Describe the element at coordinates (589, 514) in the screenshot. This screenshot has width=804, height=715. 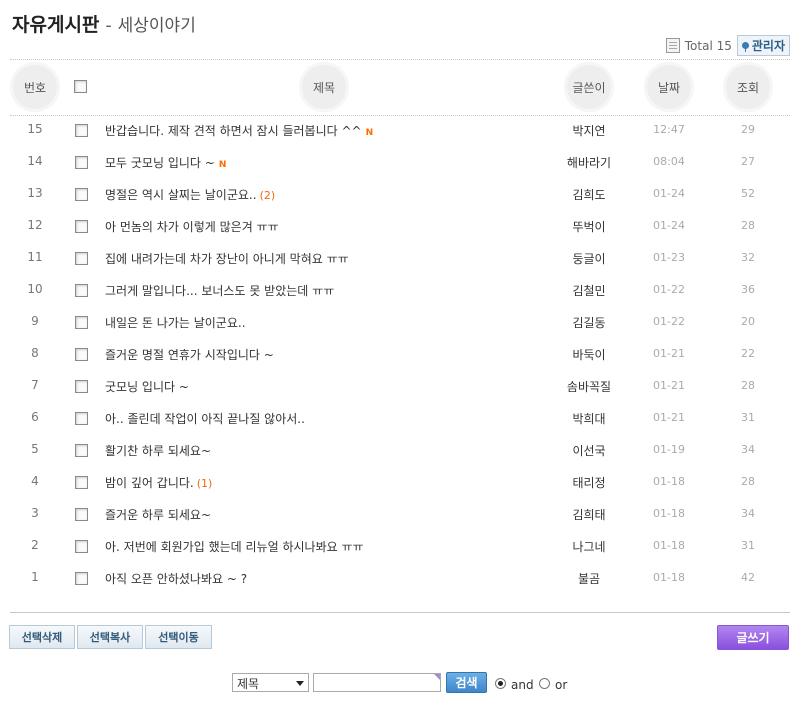
I see `post-author: 김희태` at that location.